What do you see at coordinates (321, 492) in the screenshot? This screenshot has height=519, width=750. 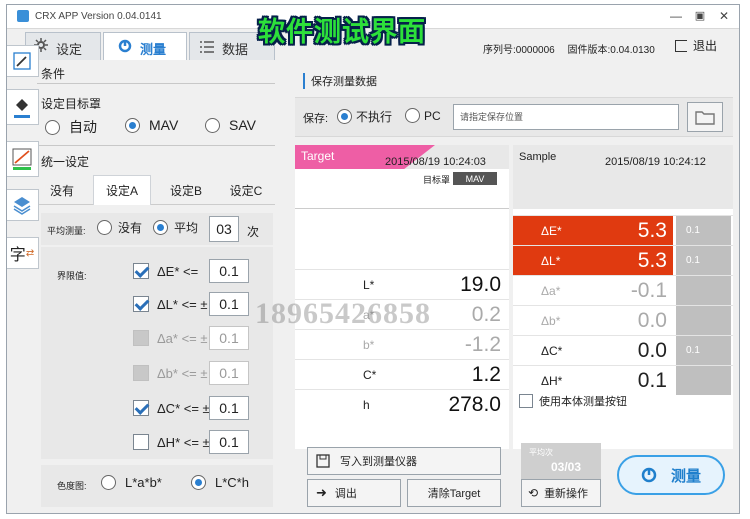 I see `arrow-right-icon: ➜` at bounding box center [321, 492].